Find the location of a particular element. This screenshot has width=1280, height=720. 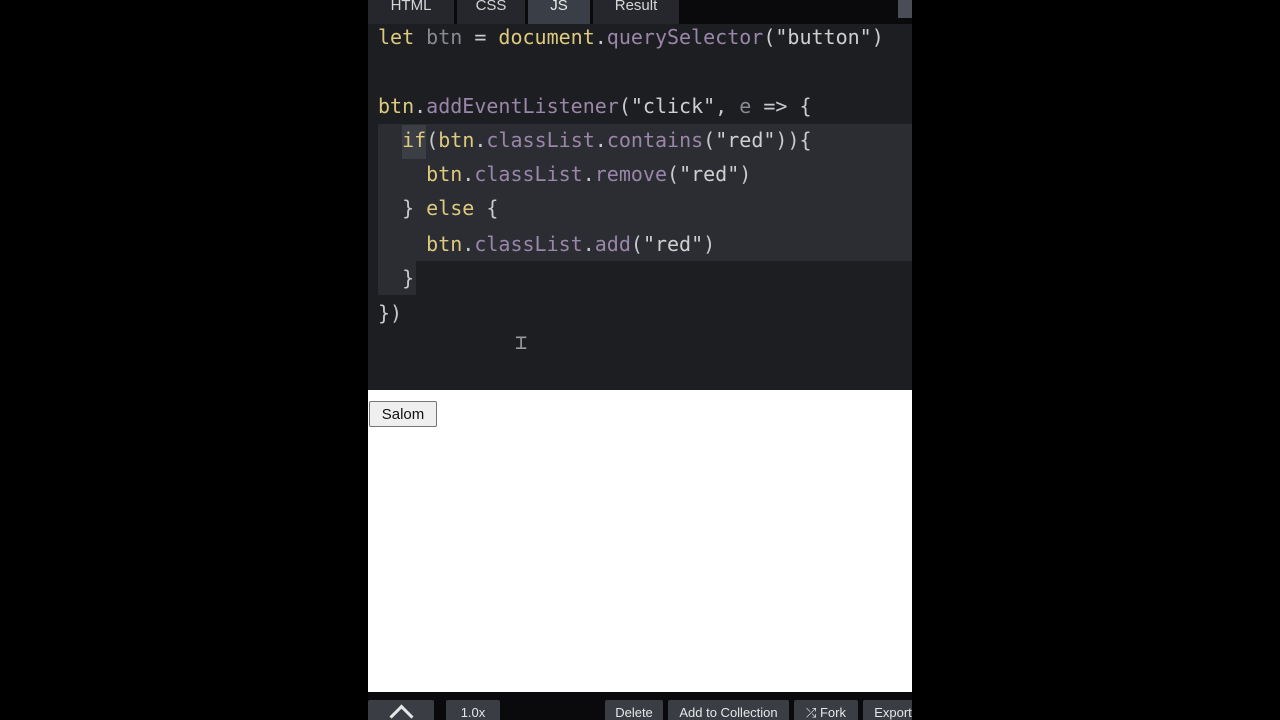

ibeam-cursor-icon: ⌶ is located at coordinates (521, 342).